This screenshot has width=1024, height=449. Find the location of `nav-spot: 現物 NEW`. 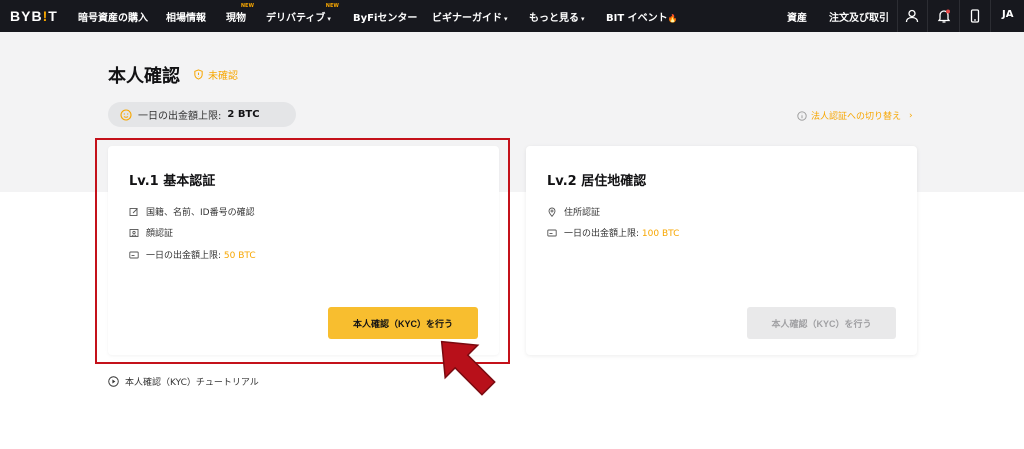

nav-spot: 現物 NEW is located at coordinates (240, 13).